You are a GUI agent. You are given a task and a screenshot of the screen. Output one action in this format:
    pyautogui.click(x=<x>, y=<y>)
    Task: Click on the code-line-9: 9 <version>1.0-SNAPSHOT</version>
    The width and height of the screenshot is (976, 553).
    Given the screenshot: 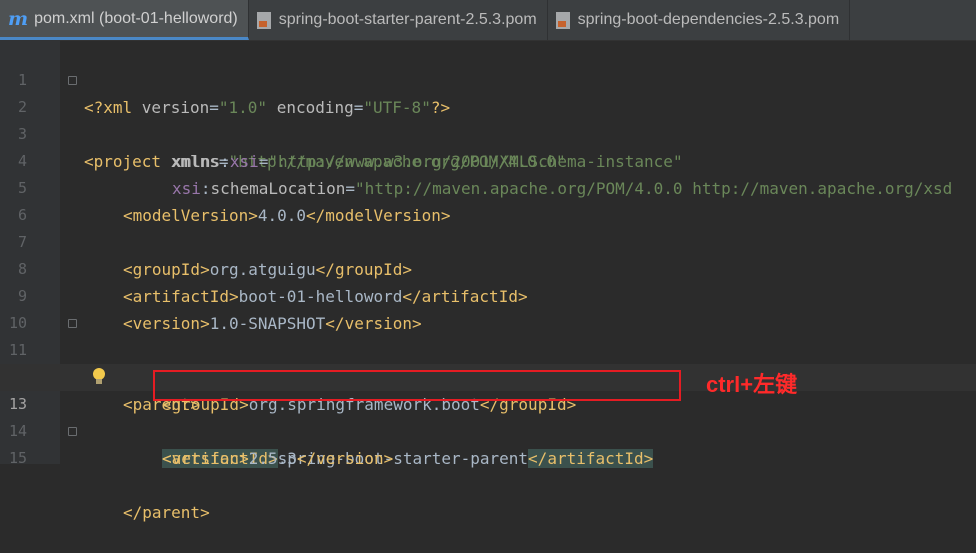 What is the action you would take?
    pyautogui.click(x=488, y=294)
    